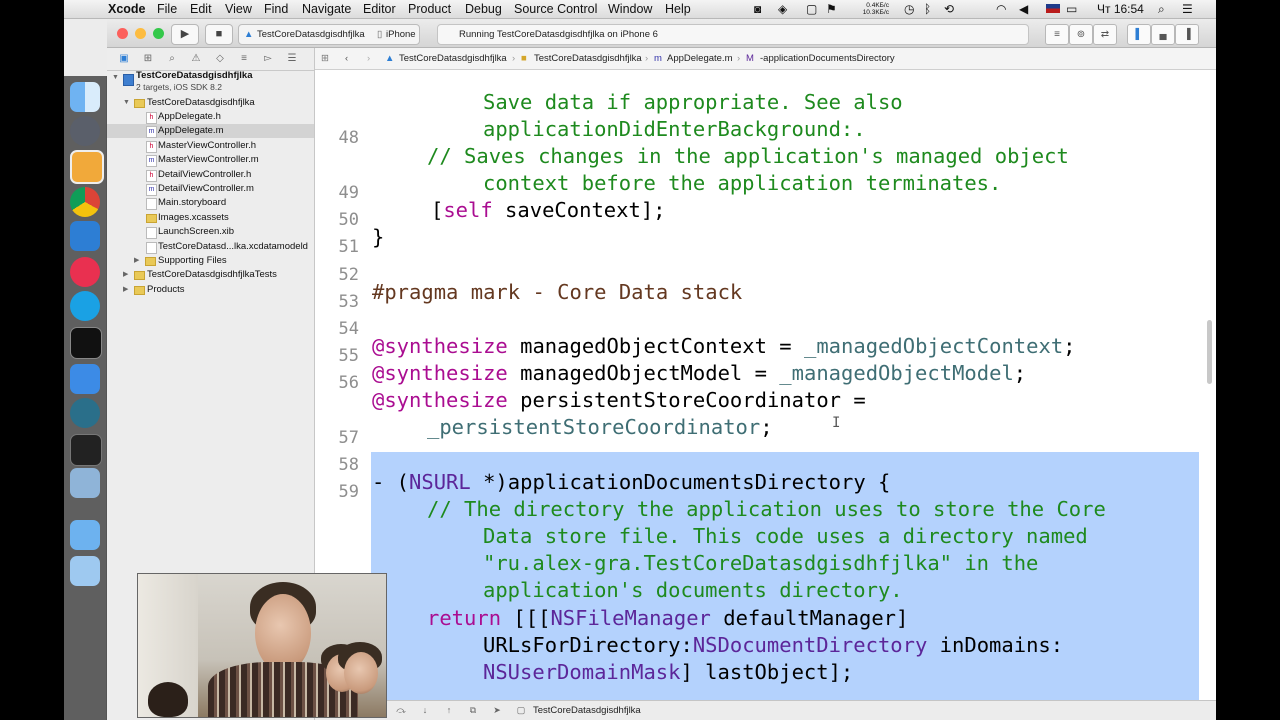 The width and height of the screenshot is (1280, 720). I want to click on clock: Чт 16:54, so click(1120, 9).